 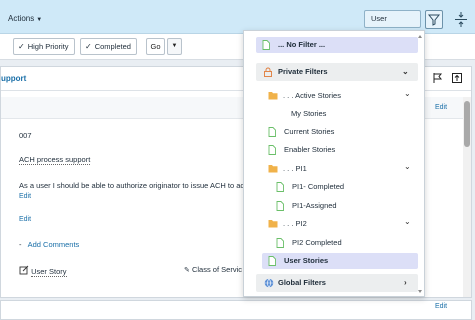 I want to click on actions-label: Actions, so click(x=21, y=18).